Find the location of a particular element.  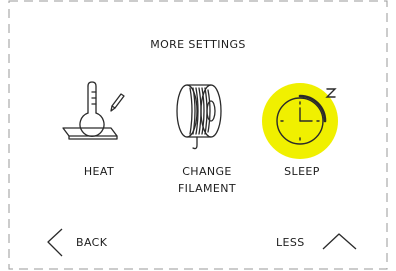

heat-label: HEAT is located at coordinates (99, 171).